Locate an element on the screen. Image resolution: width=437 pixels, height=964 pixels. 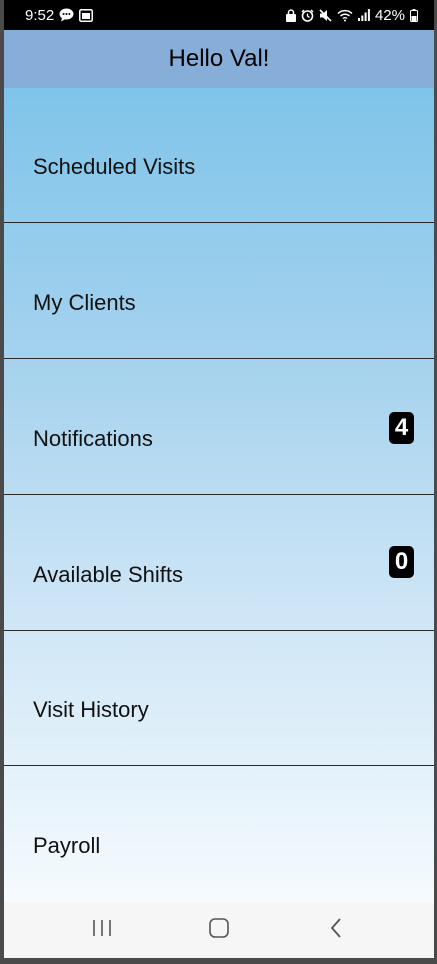
available-shifts-count-badge: 0 is located at coordinates (401, 562).